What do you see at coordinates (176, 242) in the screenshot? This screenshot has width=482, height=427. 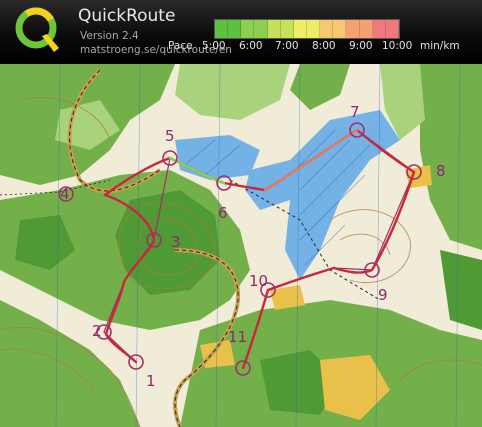 I see `control-number-3: 3` at bounding box center [176, 242].